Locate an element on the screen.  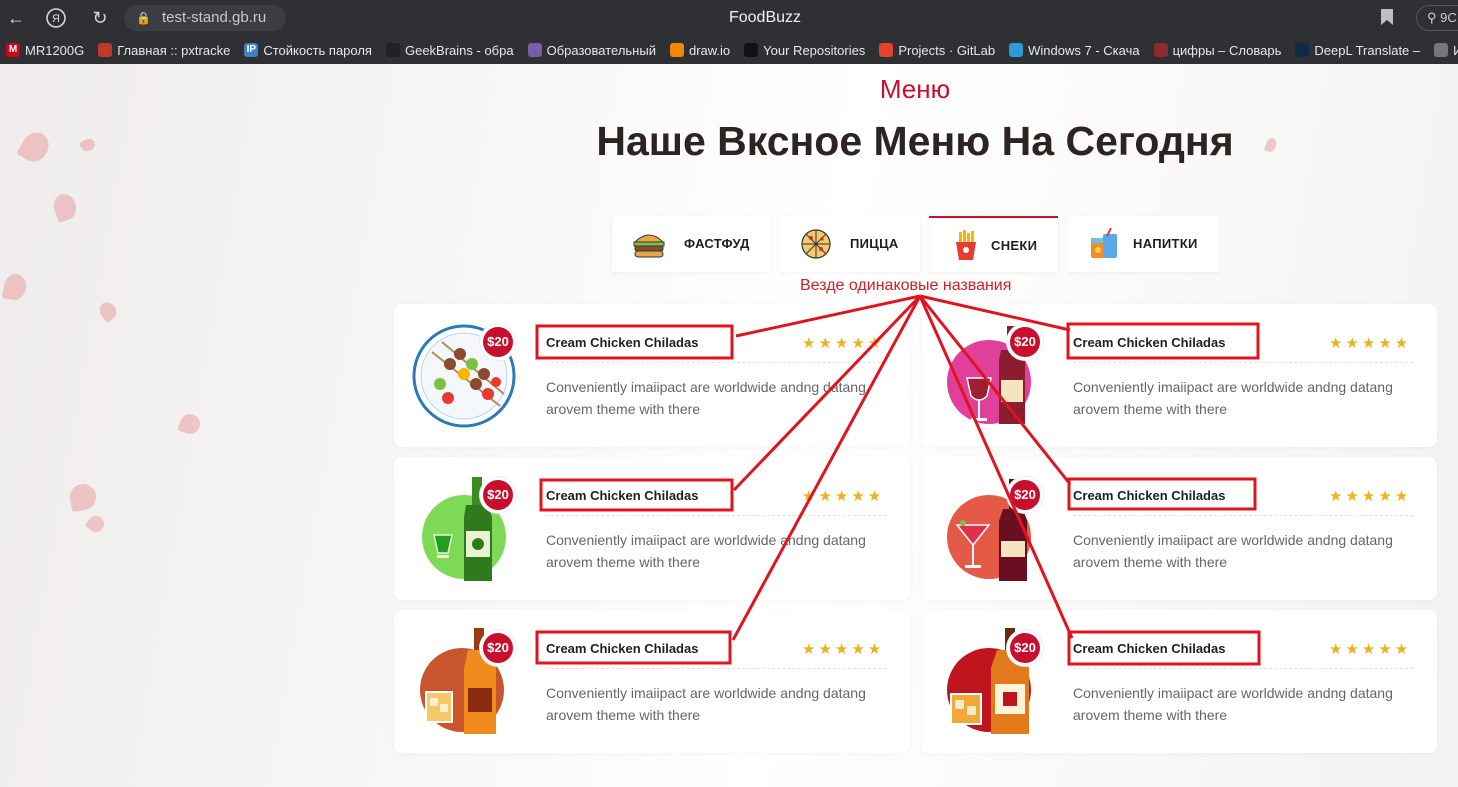
bookmark-item: DeepL Translate – is located at coordinates (1357, 50).